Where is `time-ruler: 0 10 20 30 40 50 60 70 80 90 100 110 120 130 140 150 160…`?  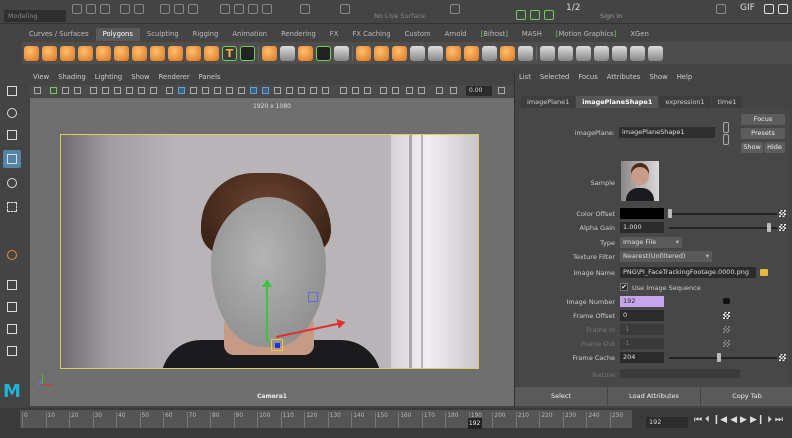
time-ruler: 0 10 20 30 40 50 60 70 80 90 100 110 120 130 140 150 160… is located at coordinates (326, 419).